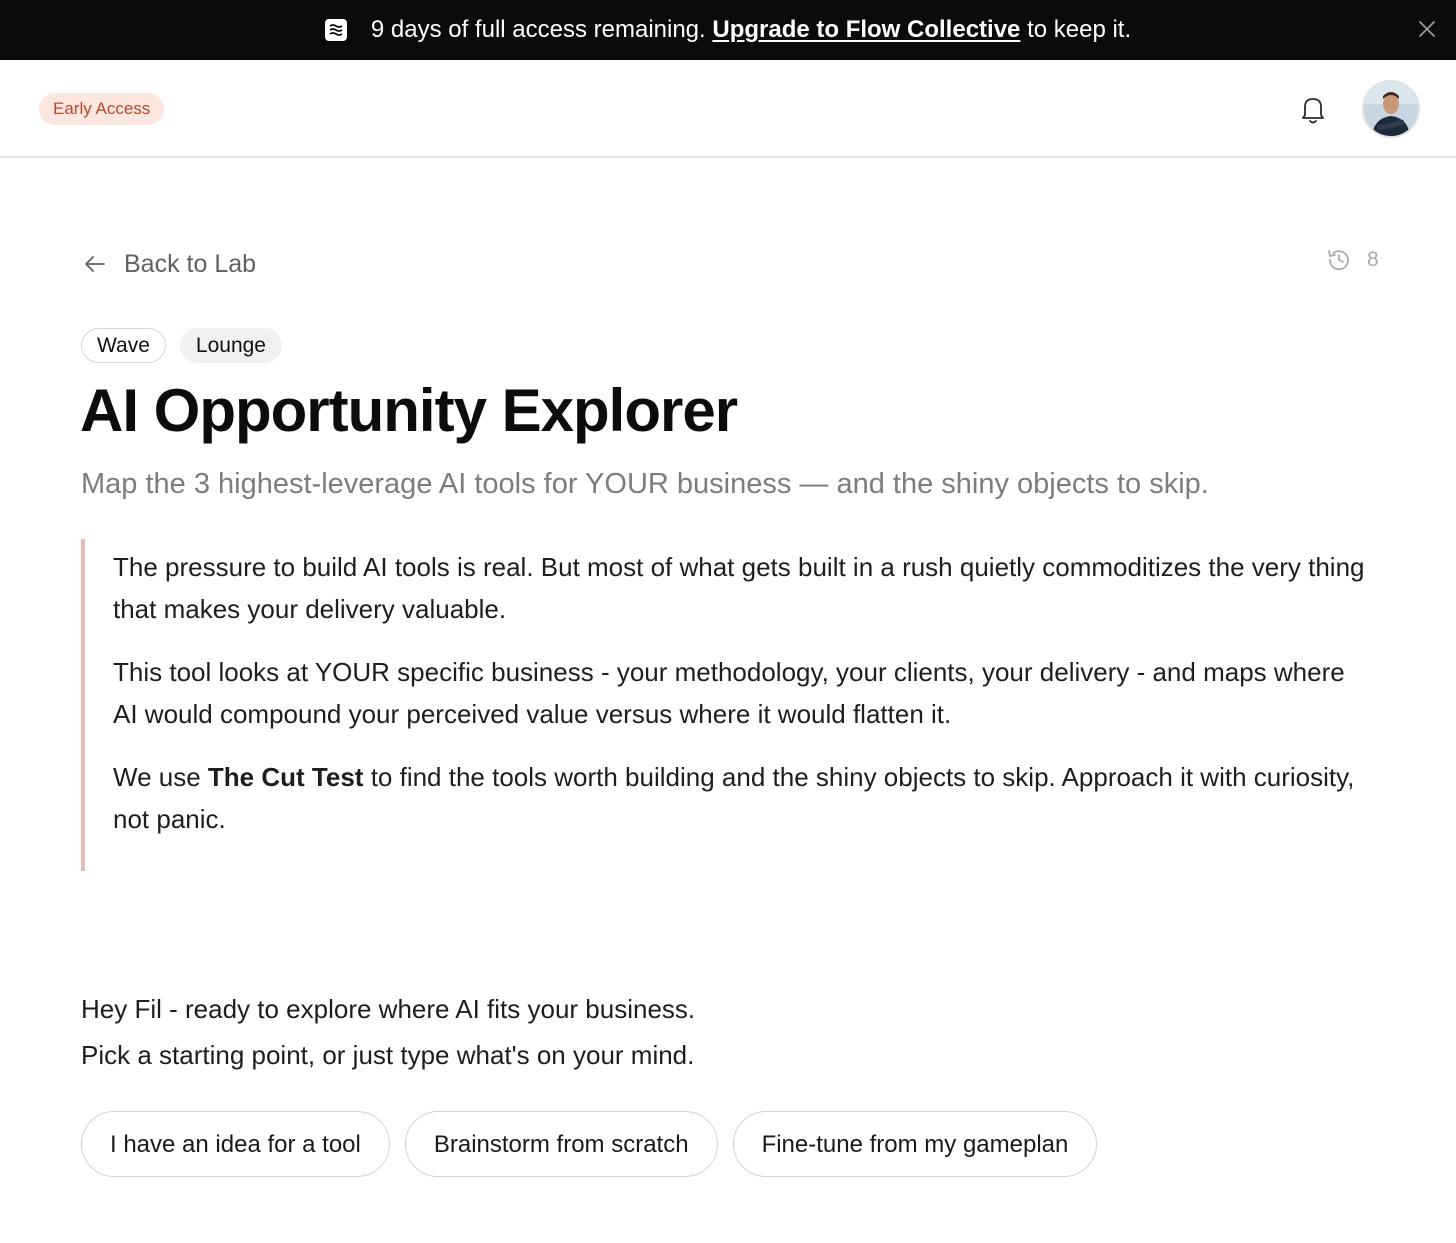  Describe the element at coordinates (1391, 109) in the screenshot. I see `avatar` at that location.